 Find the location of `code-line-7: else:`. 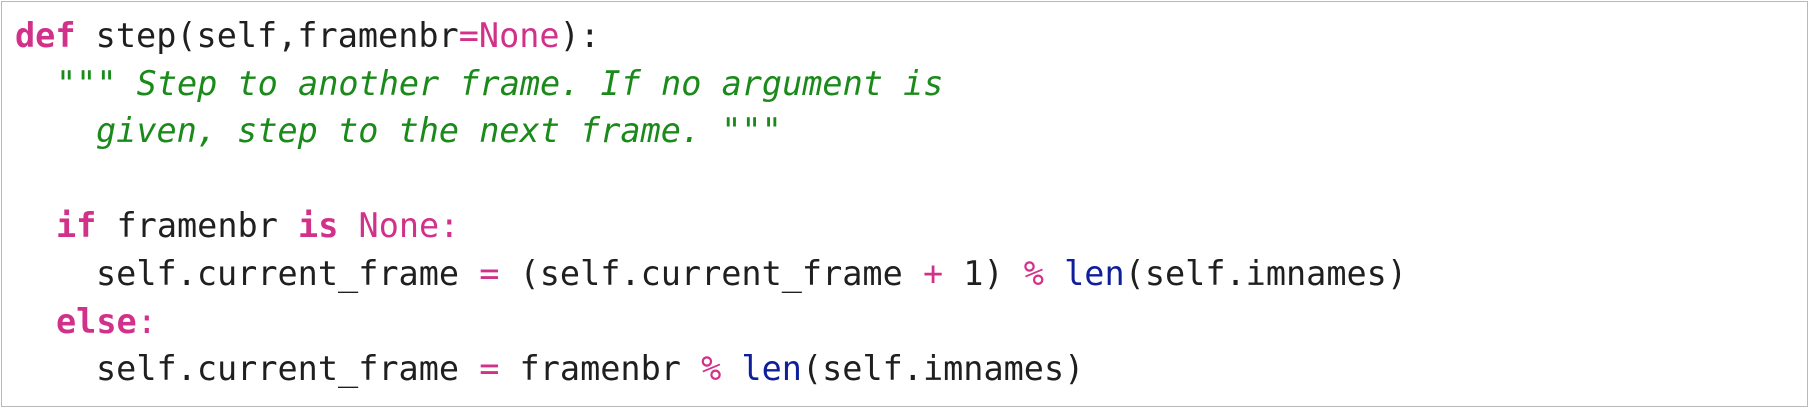

code-line-7: else: is located at coordinates (711, 322).